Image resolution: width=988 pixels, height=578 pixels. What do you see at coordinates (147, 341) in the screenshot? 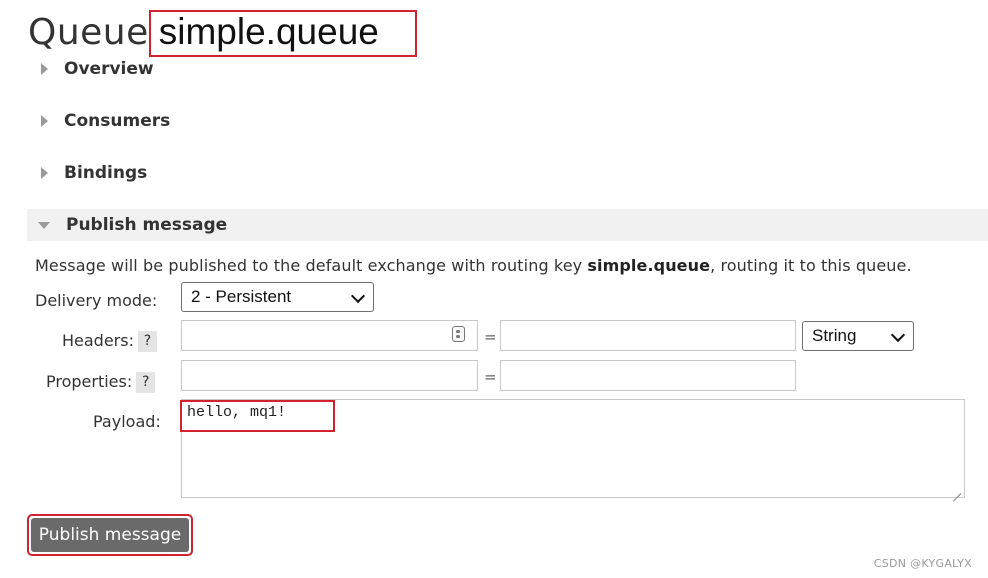
I see `headers-help-button: ?` at bounding box center [147, 341].